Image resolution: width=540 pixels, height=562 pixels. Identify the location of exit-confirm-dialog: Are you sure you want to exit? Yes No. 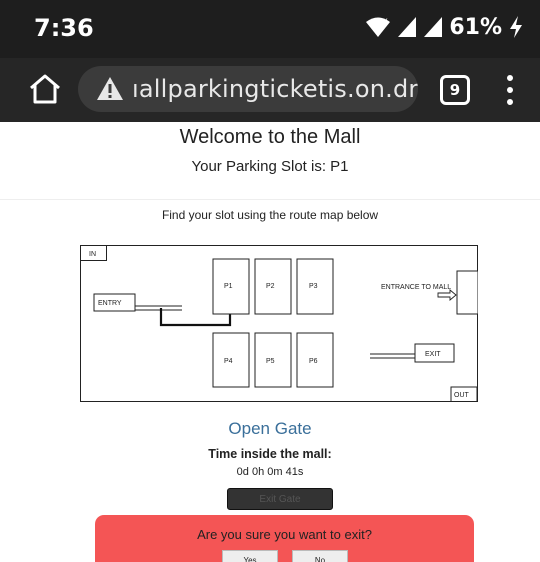
(284, 538).